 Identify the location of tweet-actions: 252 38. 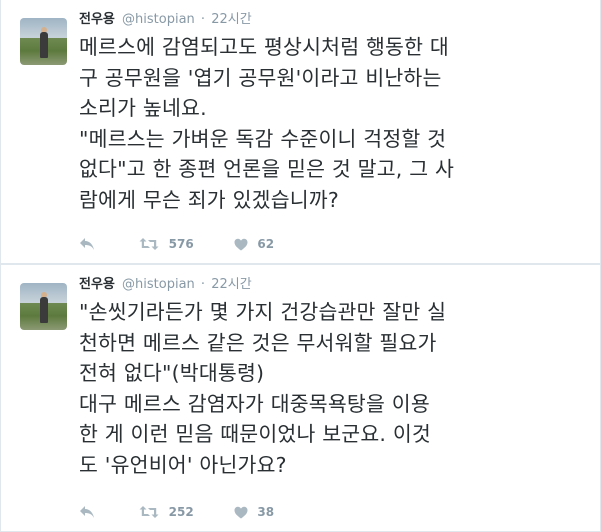
(176, 511).